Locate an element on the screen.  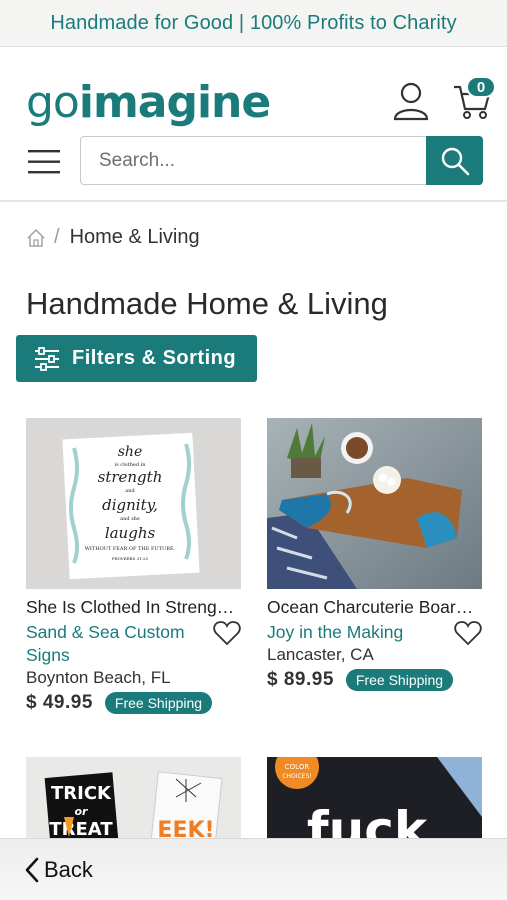
breadcrumb-current: Home & Living is located at coordinates (134, 237).